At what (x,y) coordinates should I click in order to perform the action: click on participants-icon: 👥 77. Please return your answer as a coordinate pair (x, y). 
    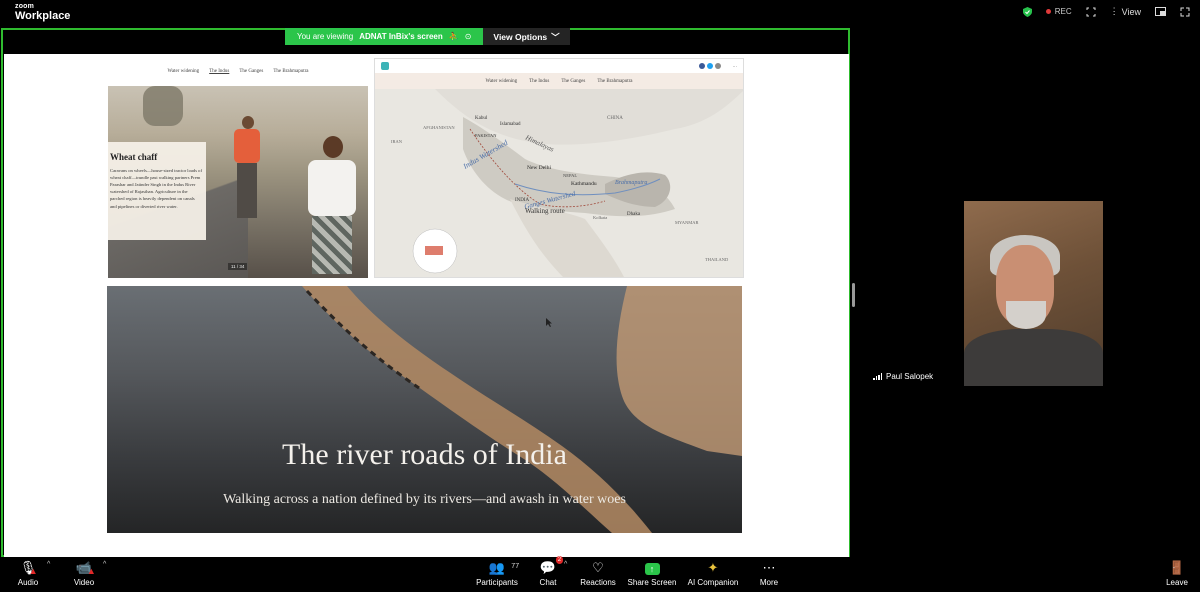
    Looking at the image, I should click on (504, 567).